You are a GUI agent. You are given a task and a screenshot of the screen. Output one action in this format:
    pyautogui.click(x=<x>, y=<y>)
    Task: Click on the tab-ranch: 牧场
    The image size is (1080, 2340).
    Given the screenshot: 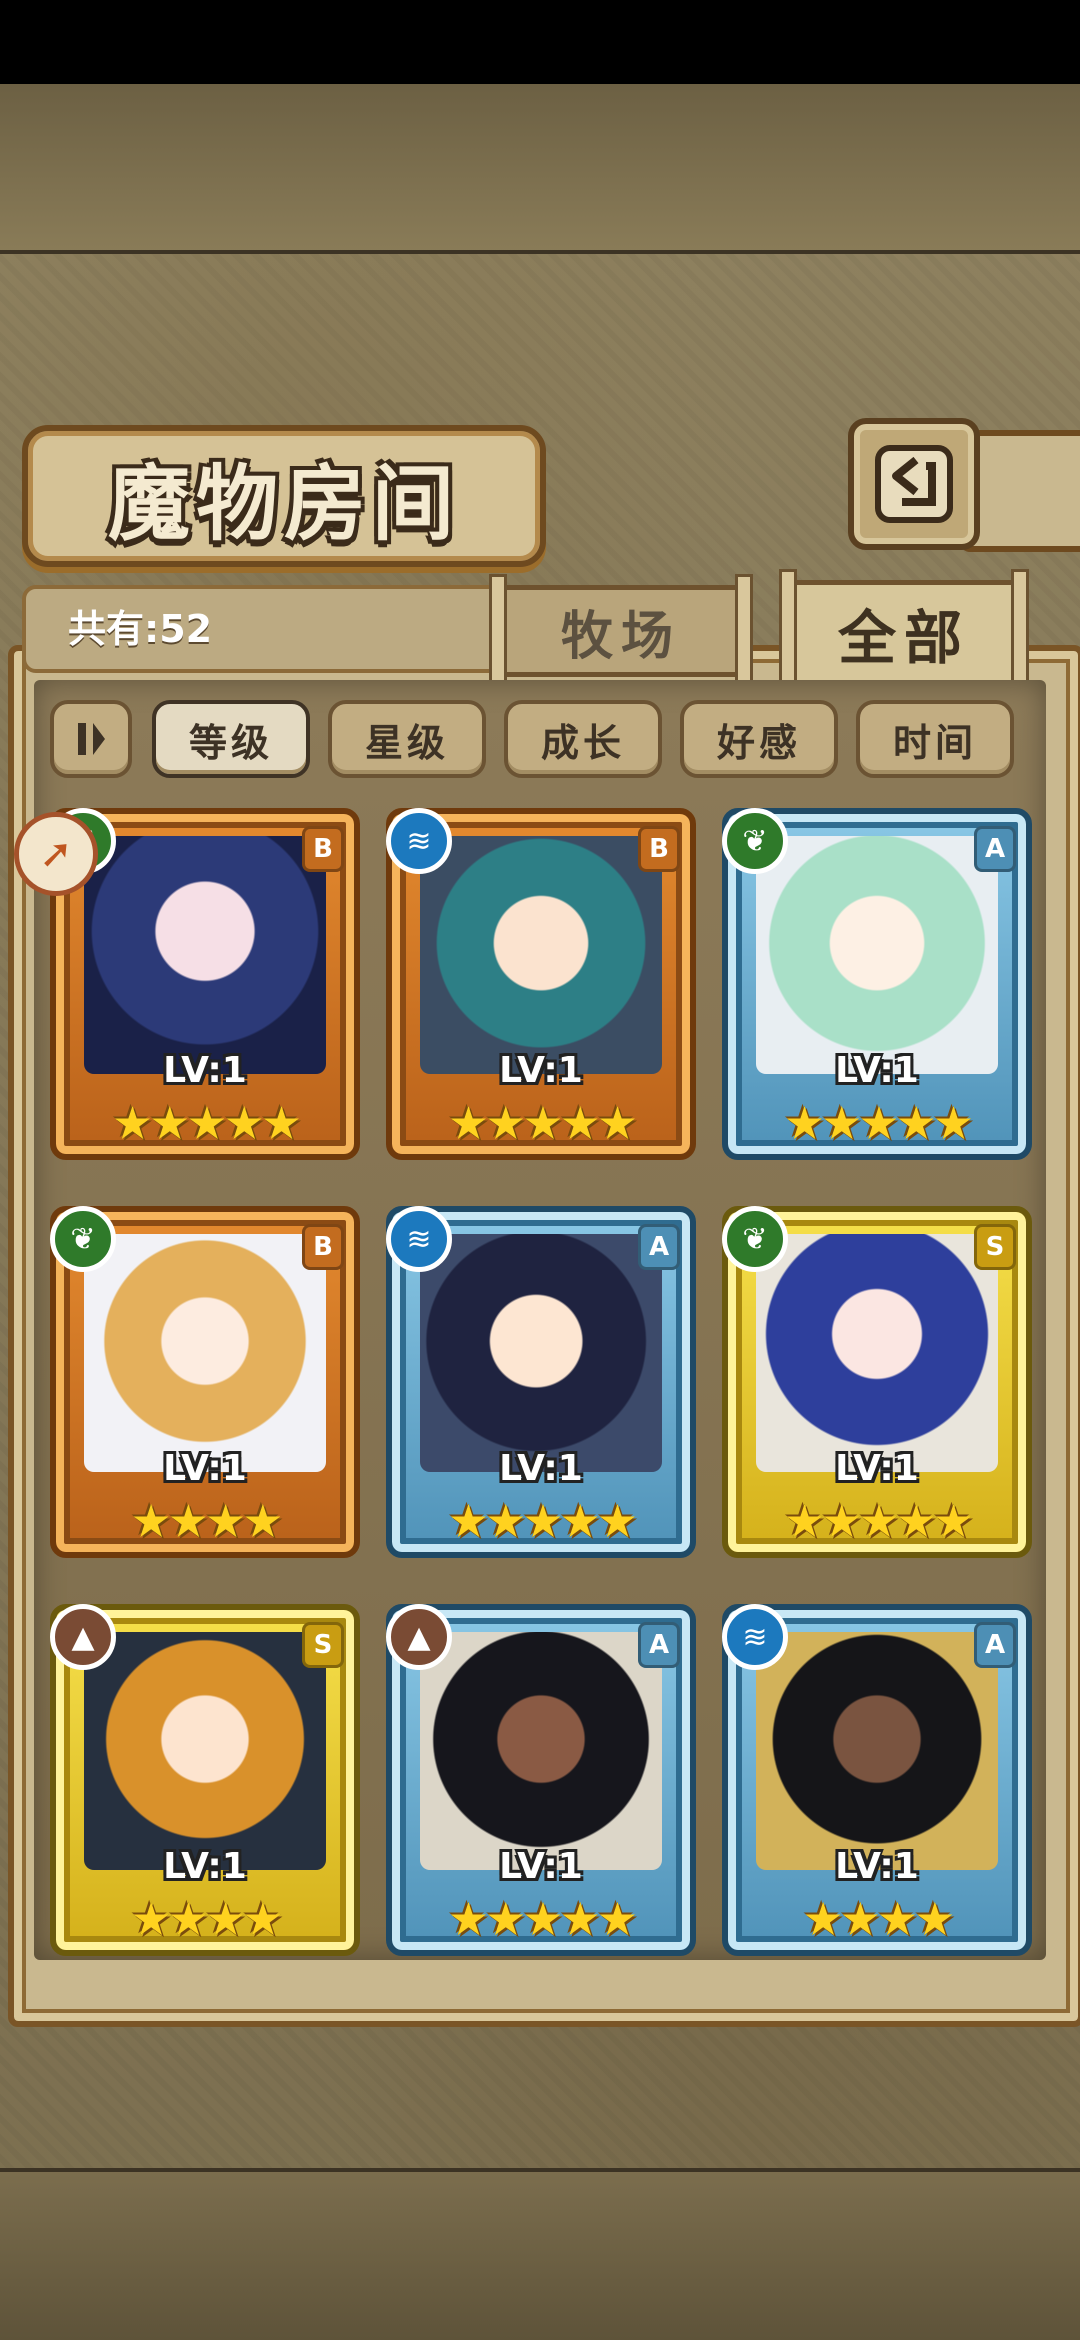 What is the action you would take?
    pyautogui.click(x=621, y=636)
    